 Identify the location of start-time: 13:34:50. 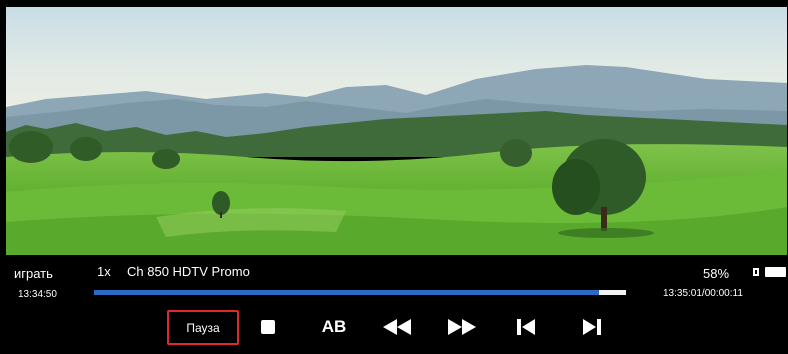
(37, 294).